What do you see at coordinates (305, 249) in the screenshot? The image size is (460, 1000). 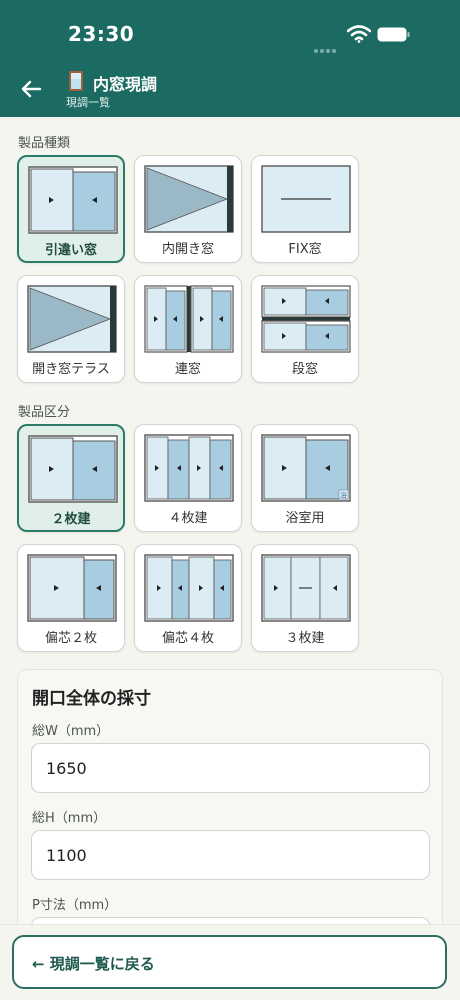 I see `card-label: FIX窓` at bounding box center [305, 249].